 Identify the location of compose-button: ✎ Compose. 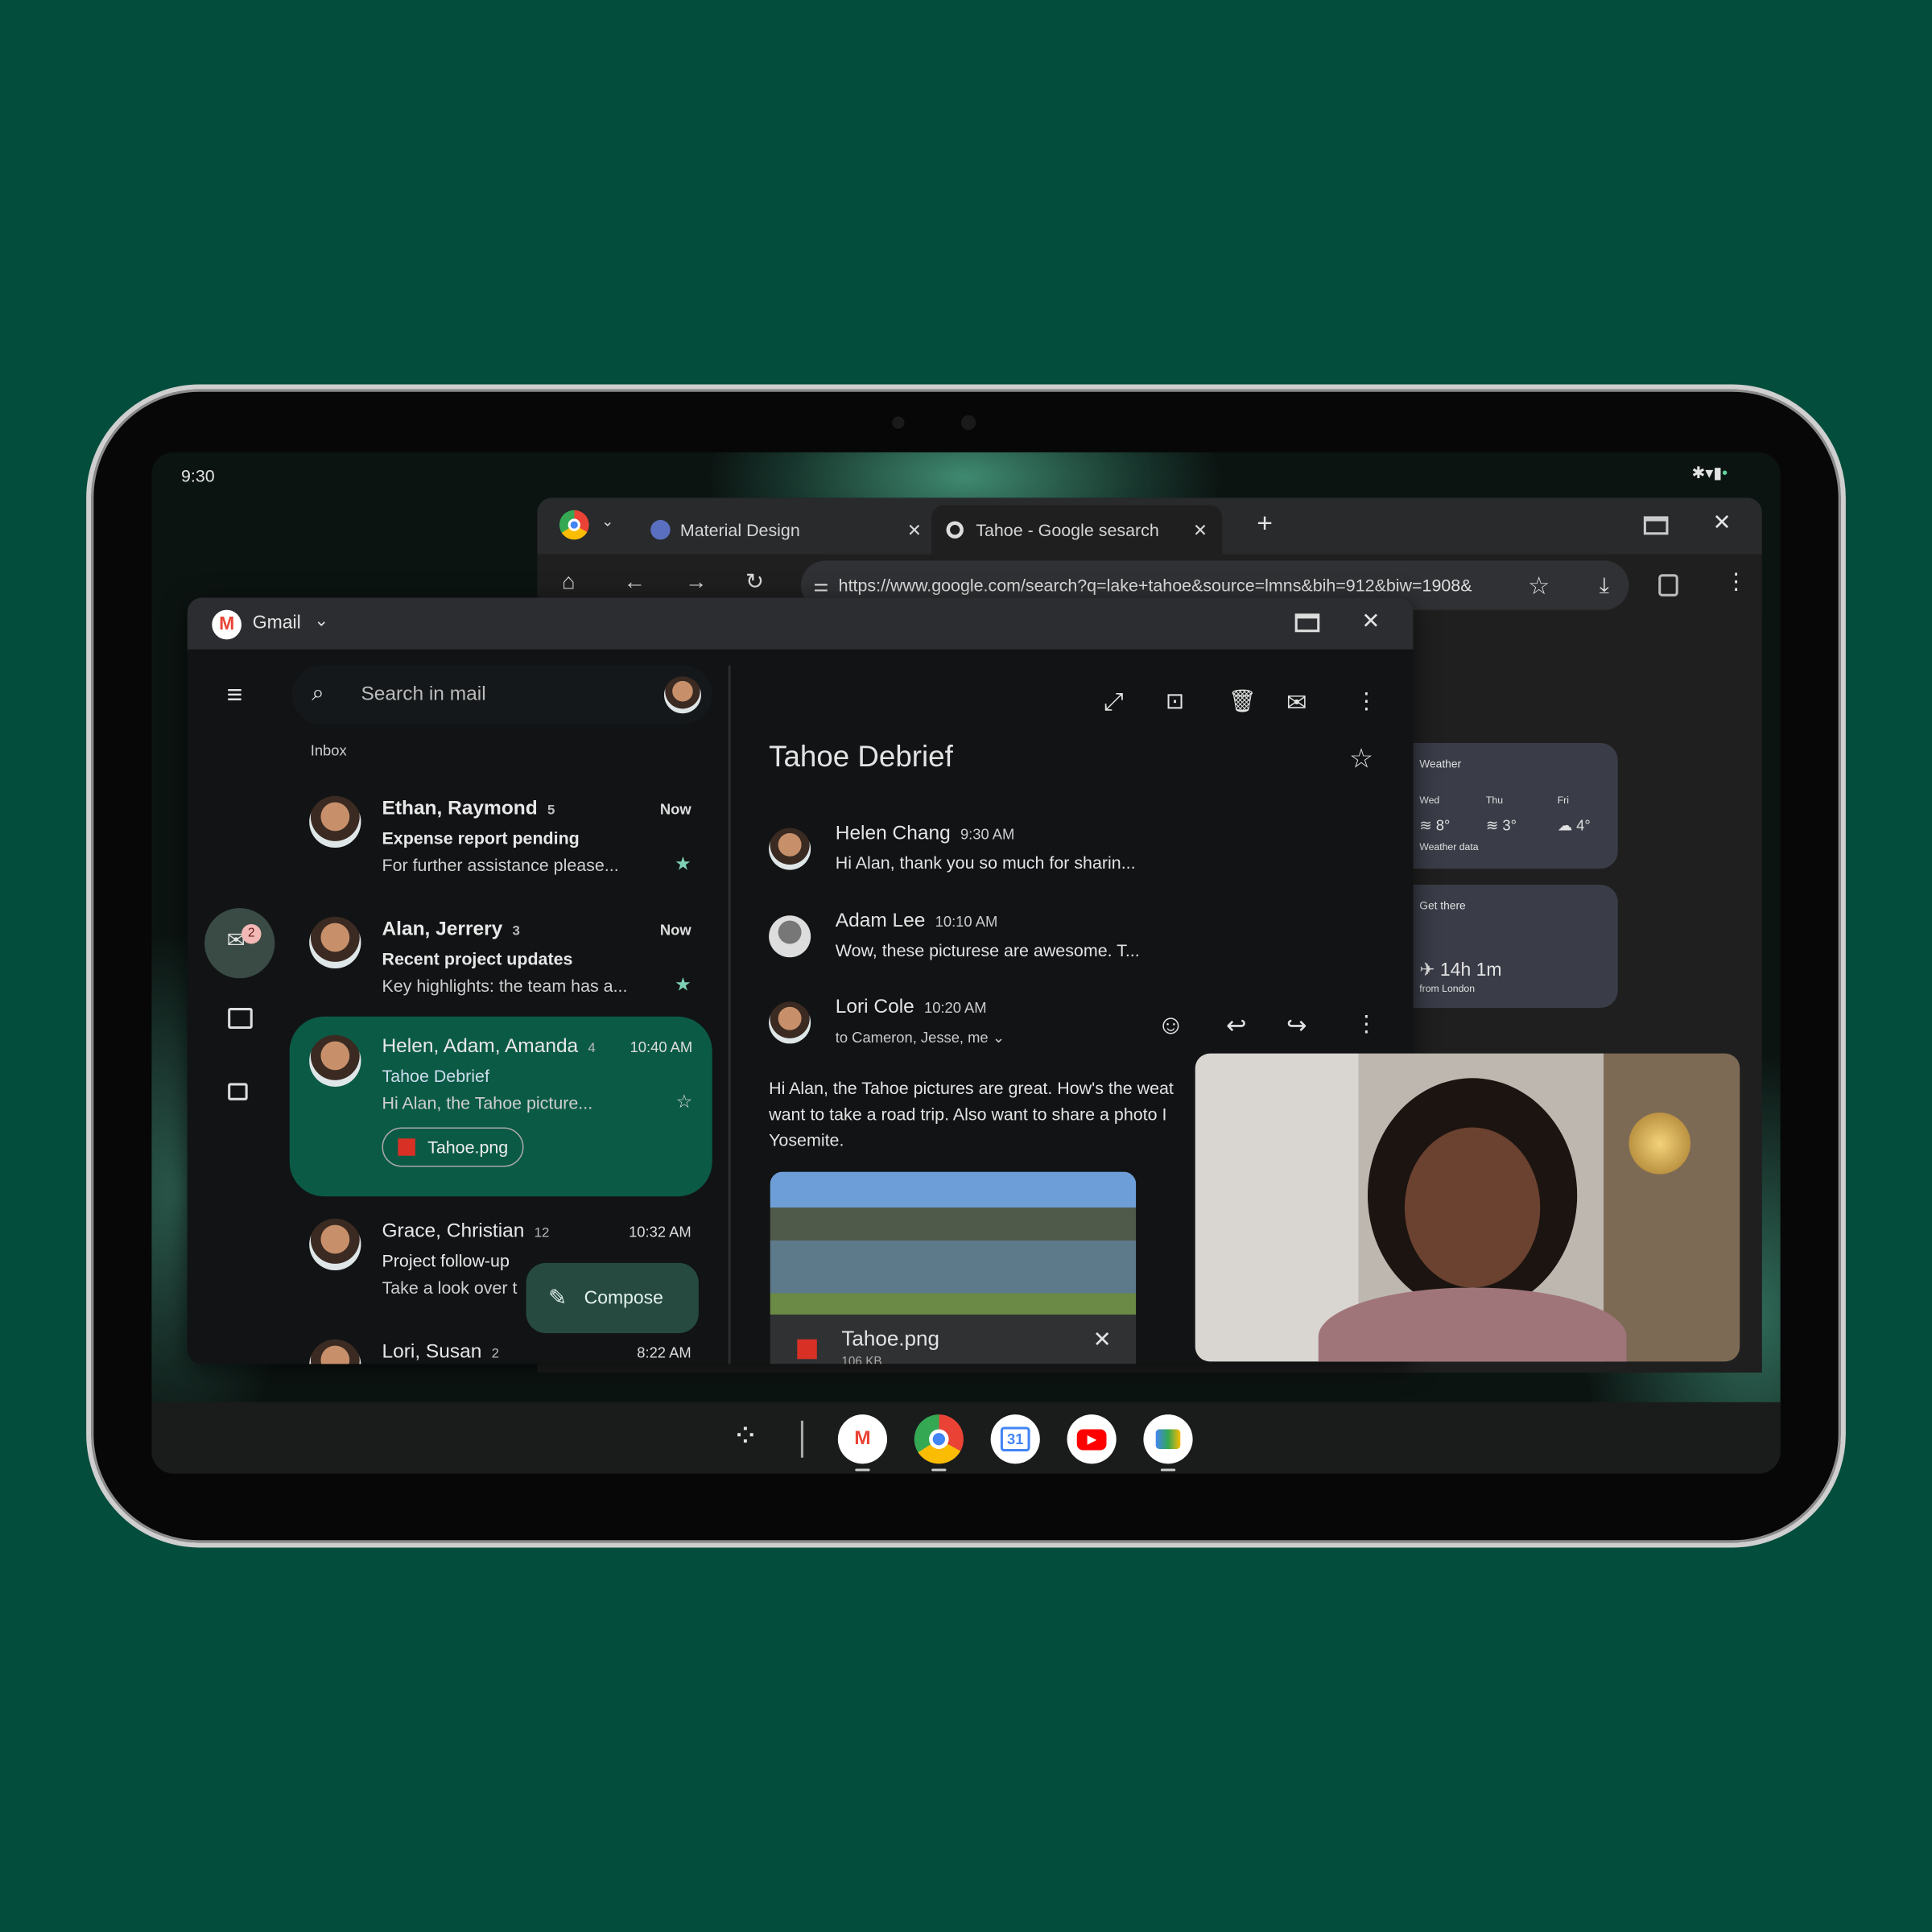
(612, 1298).